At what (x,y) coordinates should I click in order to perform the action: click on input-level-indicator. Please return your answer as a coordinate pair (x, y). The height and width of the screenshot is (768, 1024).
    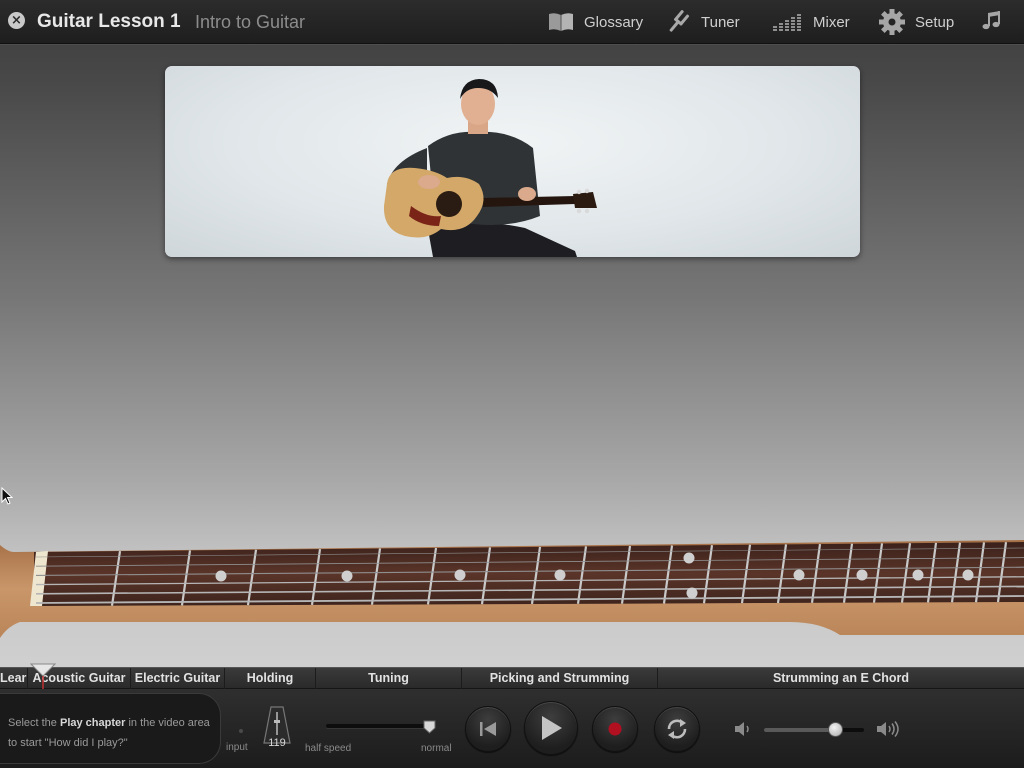
    Looking at the image, I should click on (241, 731).